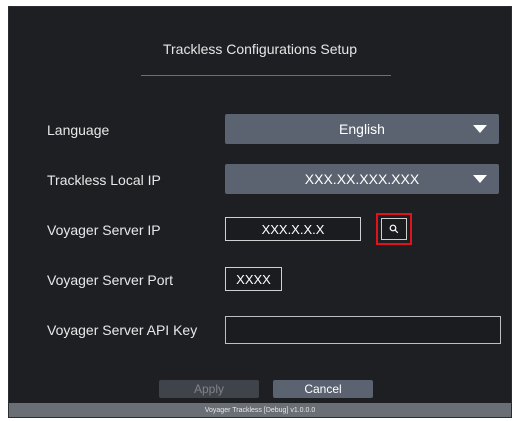 The height and width of the screenshot is (421, 517). What do you see at coordinates (363, 330) in the screenshot?
I see `api-key-field` at bounding box center [363, 330].